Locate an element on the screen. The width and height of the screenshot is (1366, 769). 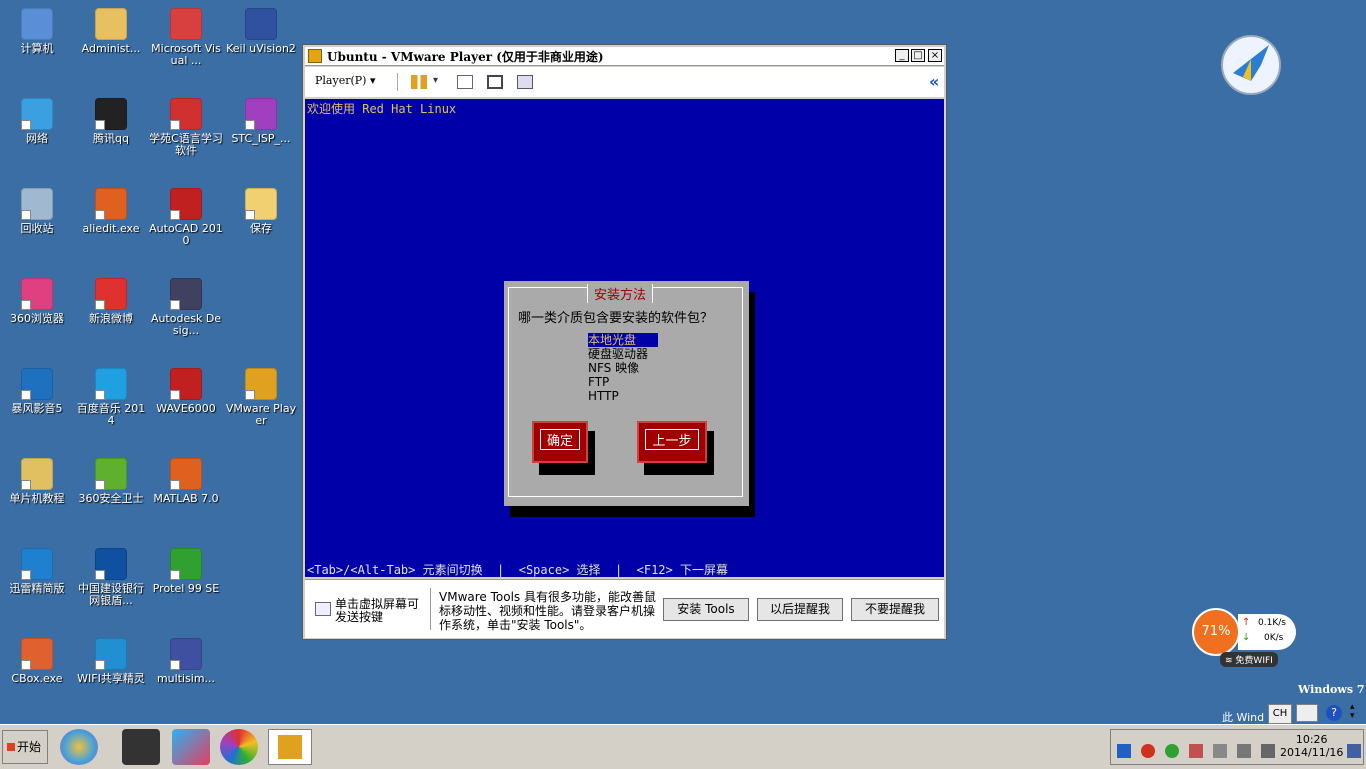
desktop-icon: 暴风影音5 is located at coordinates (37, 391).